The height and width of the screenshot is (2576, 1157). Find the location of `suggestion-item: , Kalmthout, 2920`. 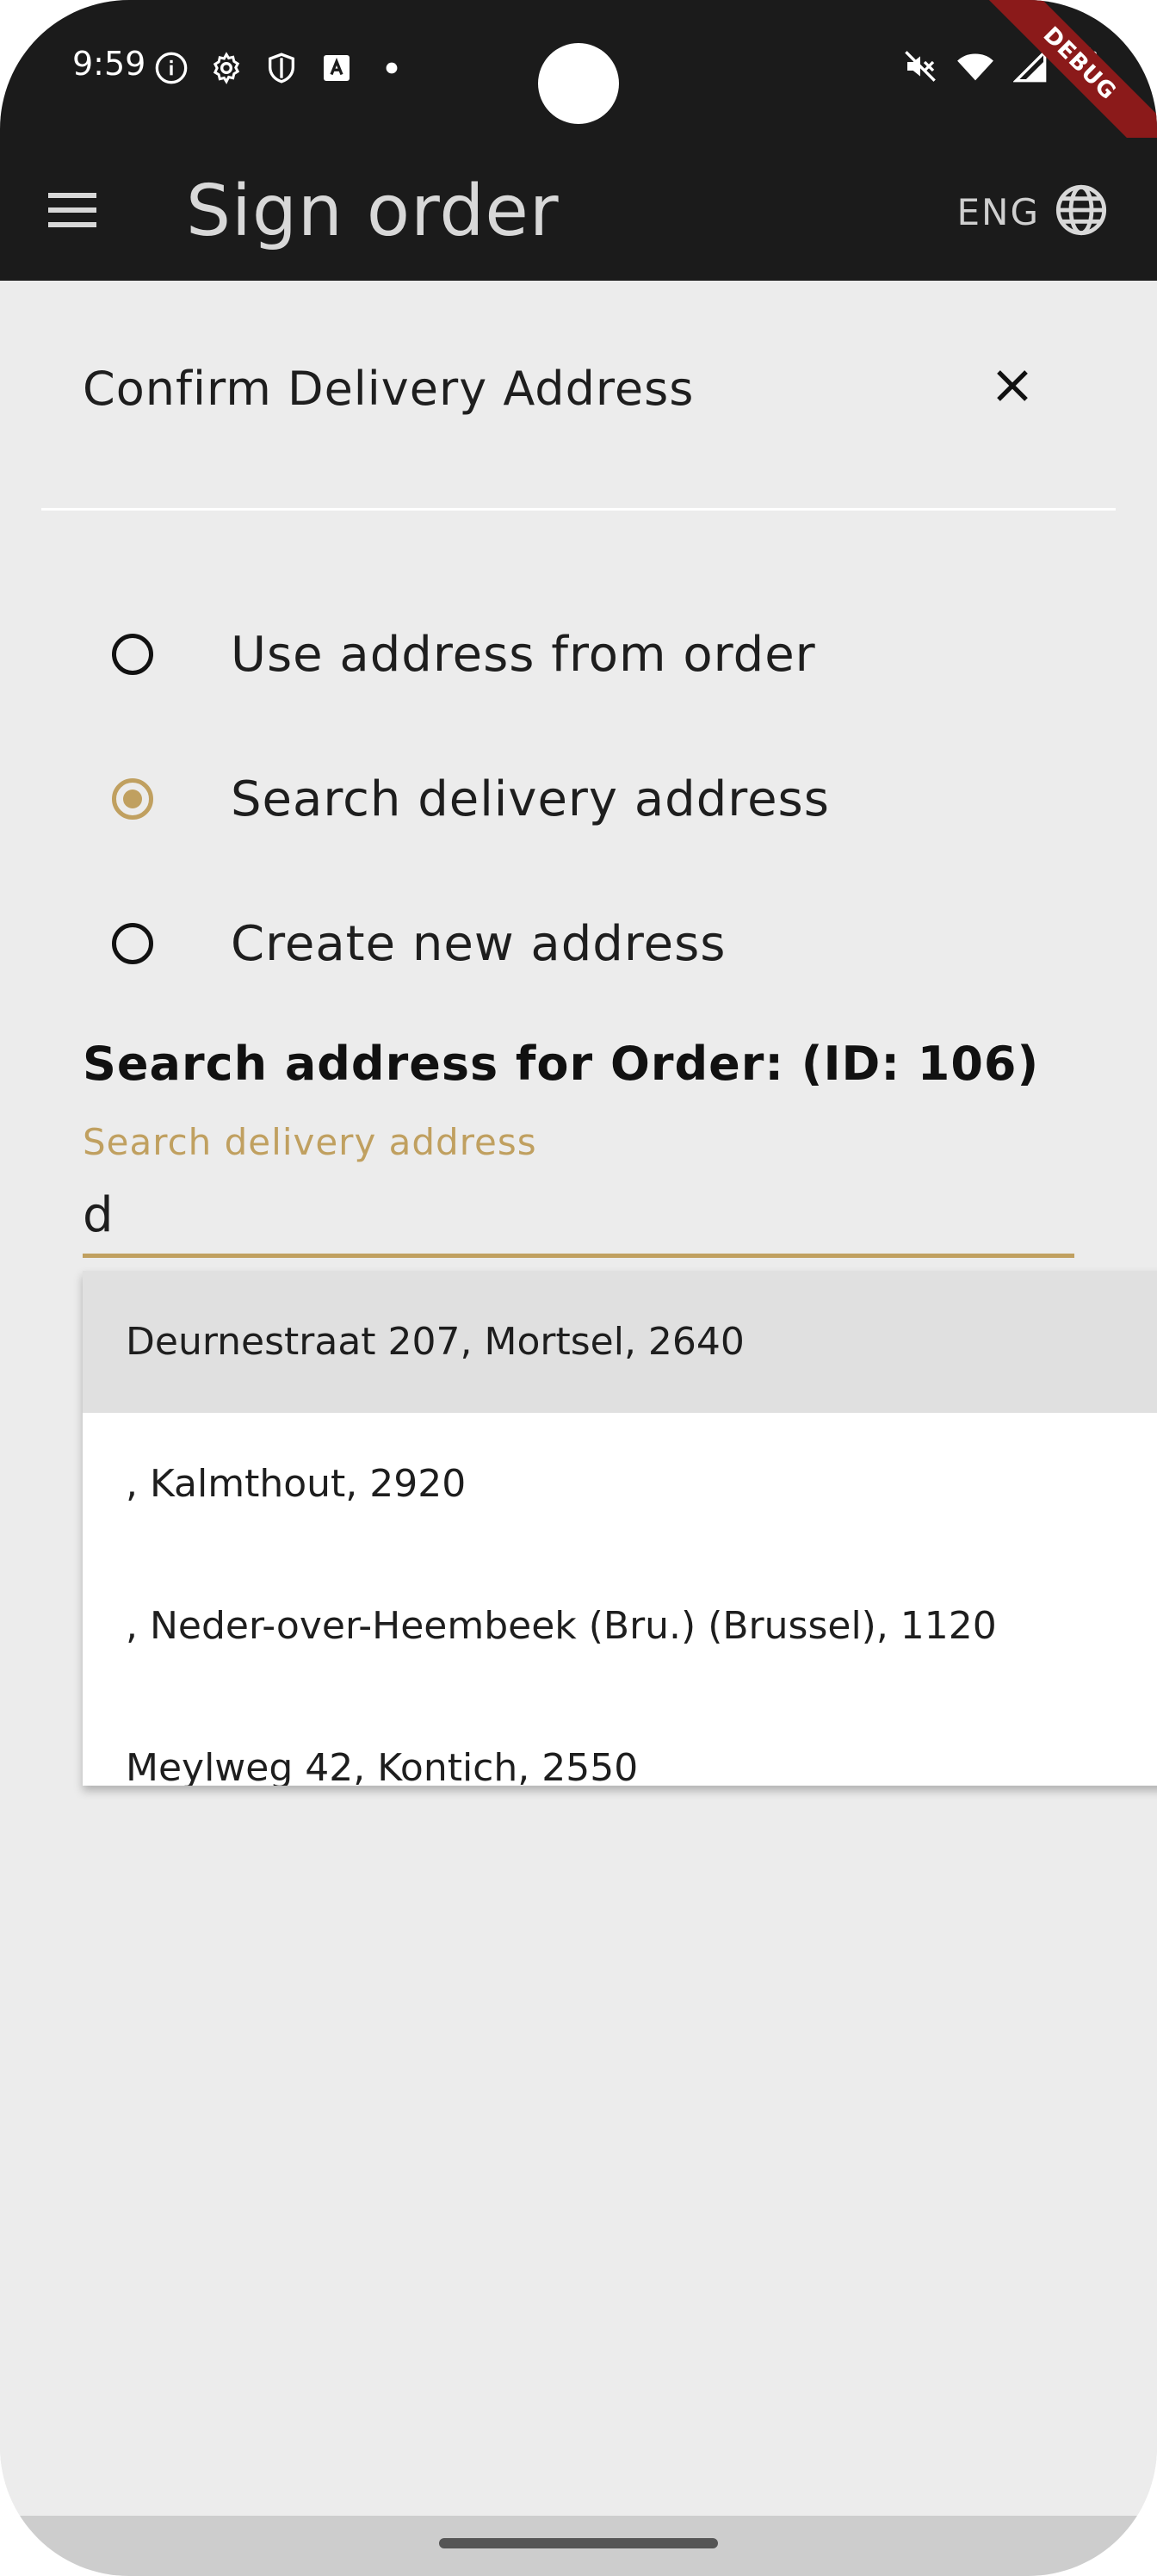

suggestion-item: , Kalmthout, 2920 is located at coordinates (620, 1484).